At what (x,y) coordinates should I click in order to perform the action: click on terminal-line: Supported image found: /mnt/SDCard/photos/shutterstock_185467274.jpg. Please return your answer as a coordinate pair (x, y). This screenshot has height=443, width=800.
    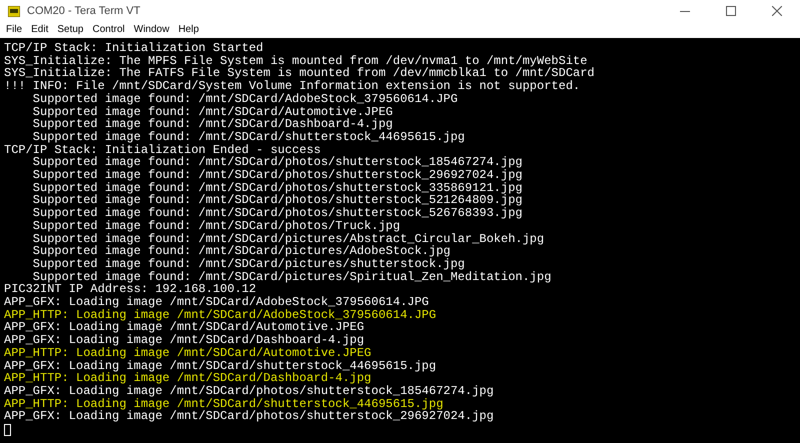
    Looking at the image, I should click on (277, 163).